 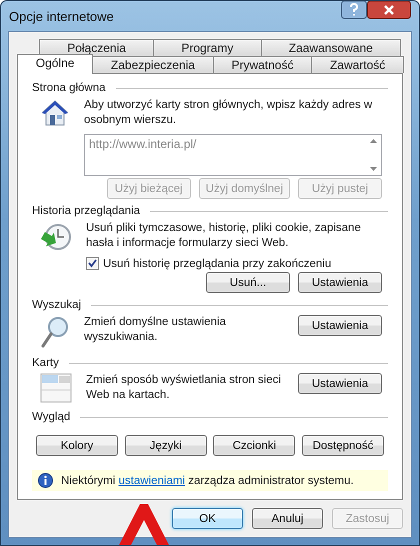 What do you see at coordinates (151, 480) in the screenshot?
I see `settings-link: ustawieniami` at bounding box center [151, 480].